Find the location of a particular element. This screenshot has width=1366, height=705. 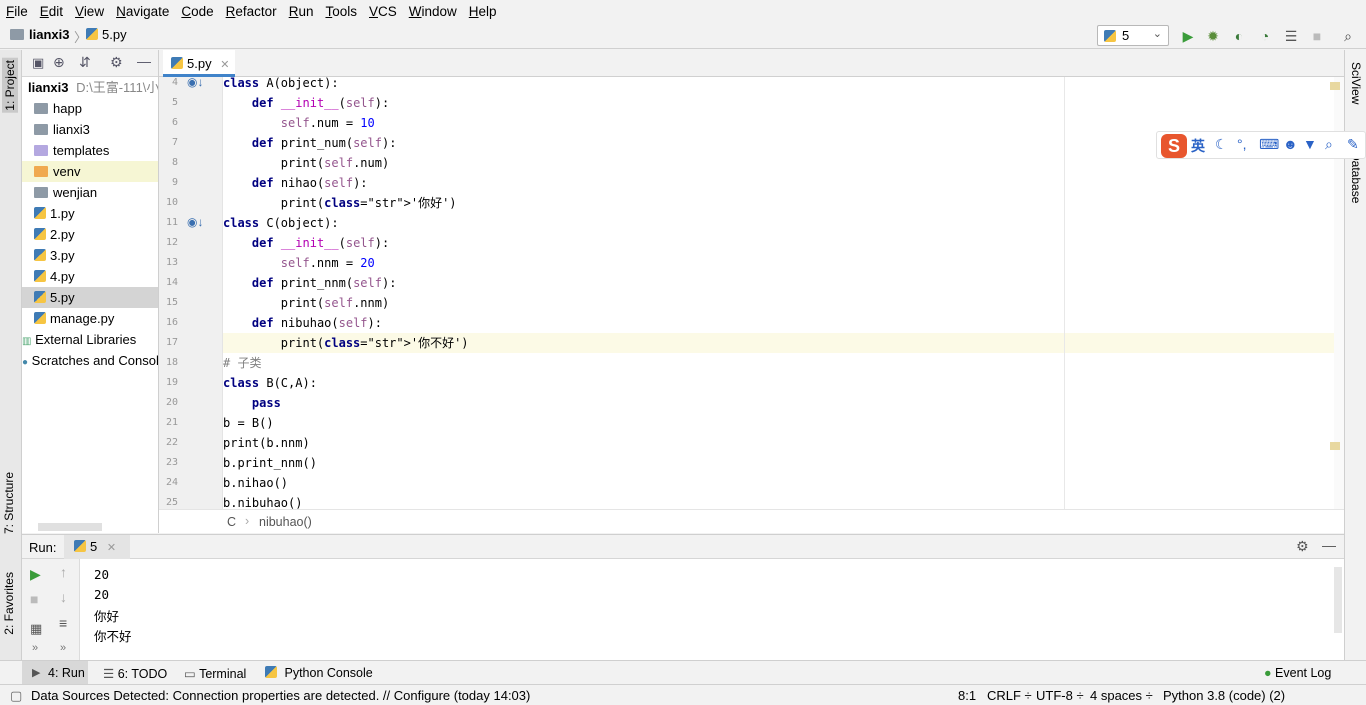

wrench-icon: ✎ is located at coordinates (1353, 144).